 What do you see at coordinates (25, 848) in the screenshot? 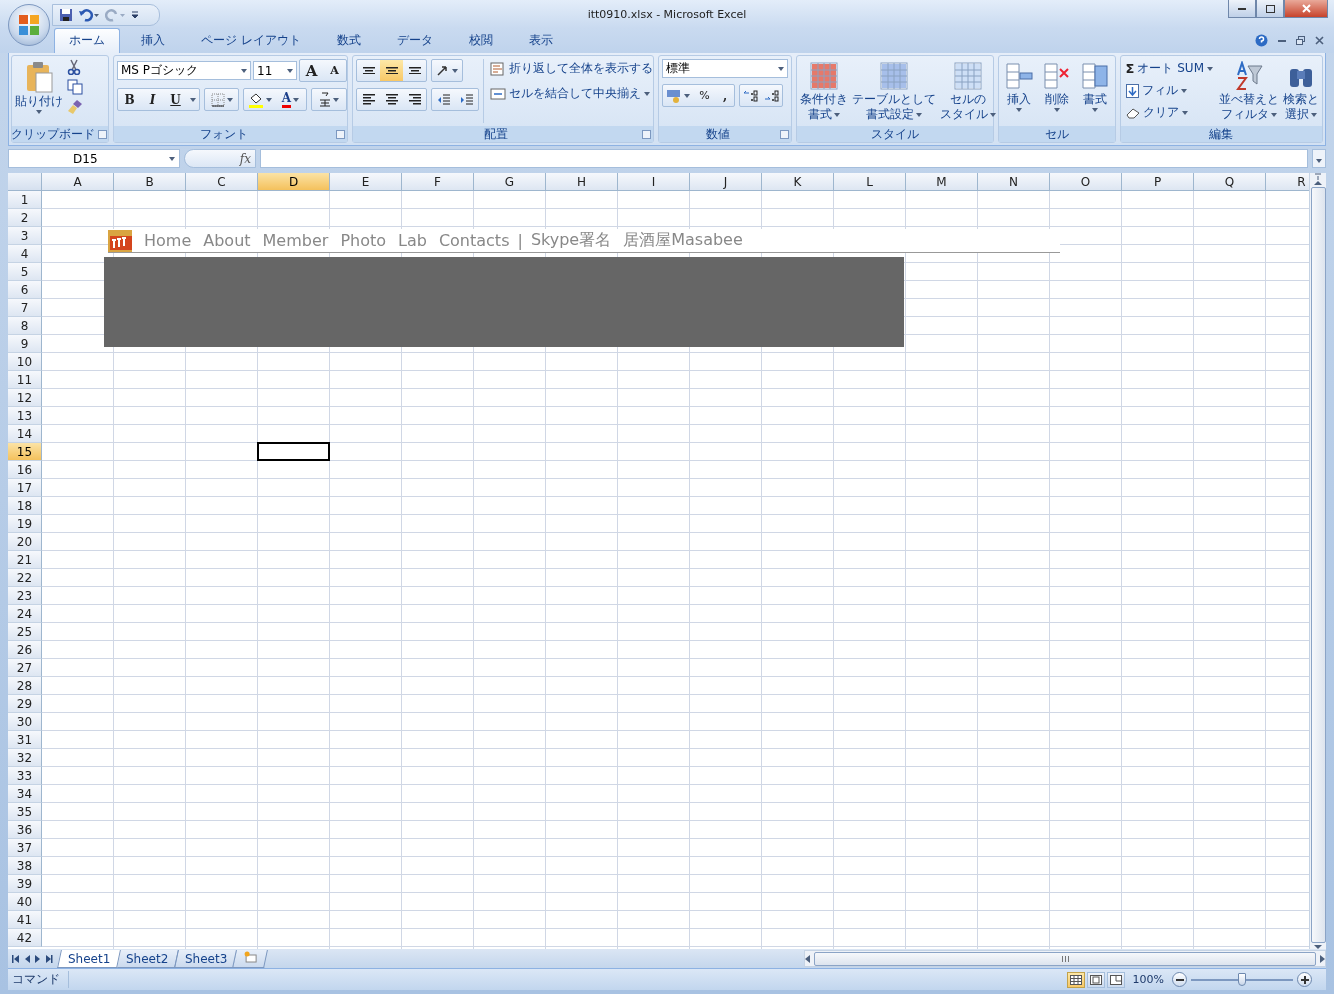
I see `row-header: 37` at bounding box center [25, 848].